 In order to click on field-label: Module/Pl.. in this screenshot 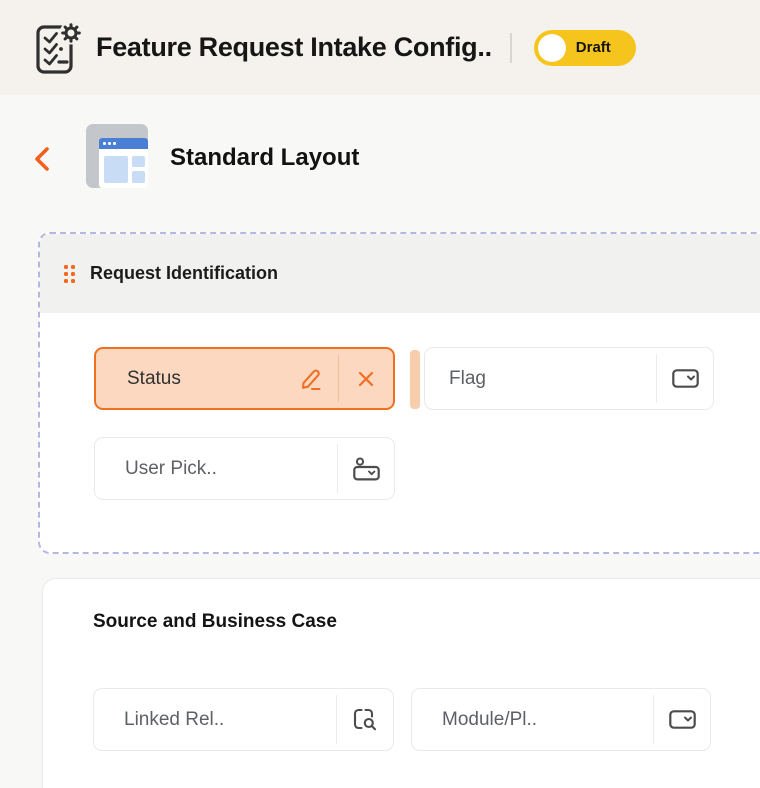, I will do `click(490, 719)`.